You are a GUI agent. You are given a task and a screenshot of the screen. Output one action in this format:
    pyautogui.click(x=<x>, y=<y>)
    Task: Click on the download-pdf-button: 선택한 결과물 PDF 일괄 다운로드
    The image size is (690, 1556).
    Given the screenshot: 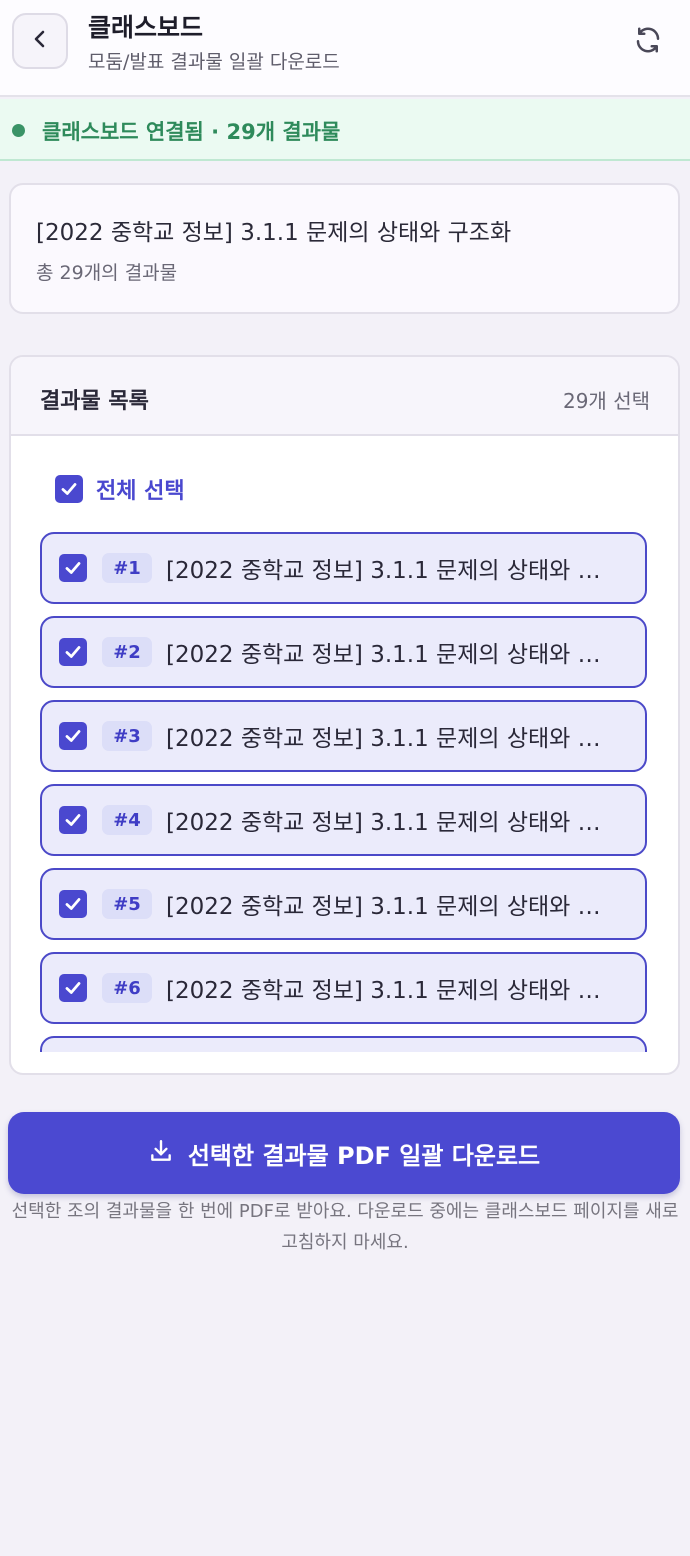 What is the action you would take?
    pyautogui.click(x=344, y=1153)
    